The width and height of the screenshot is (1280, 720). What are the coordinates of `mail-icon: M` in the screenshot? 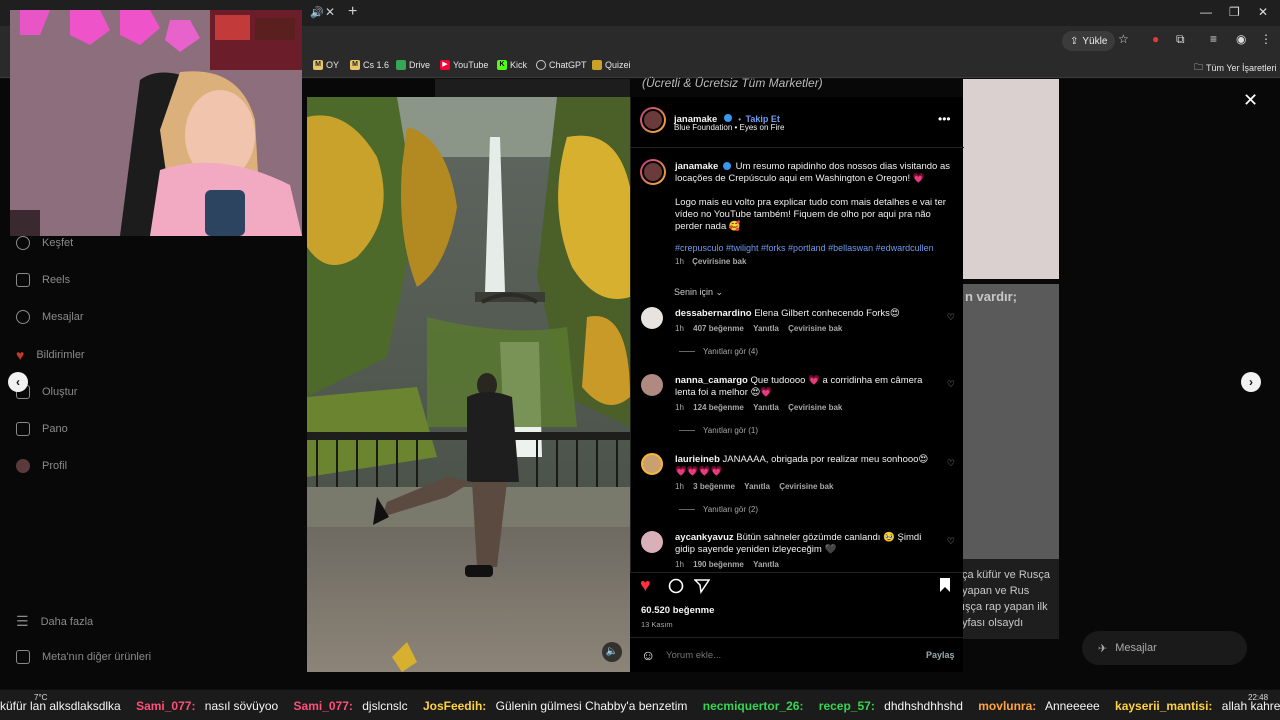 It's located at (355, 65).